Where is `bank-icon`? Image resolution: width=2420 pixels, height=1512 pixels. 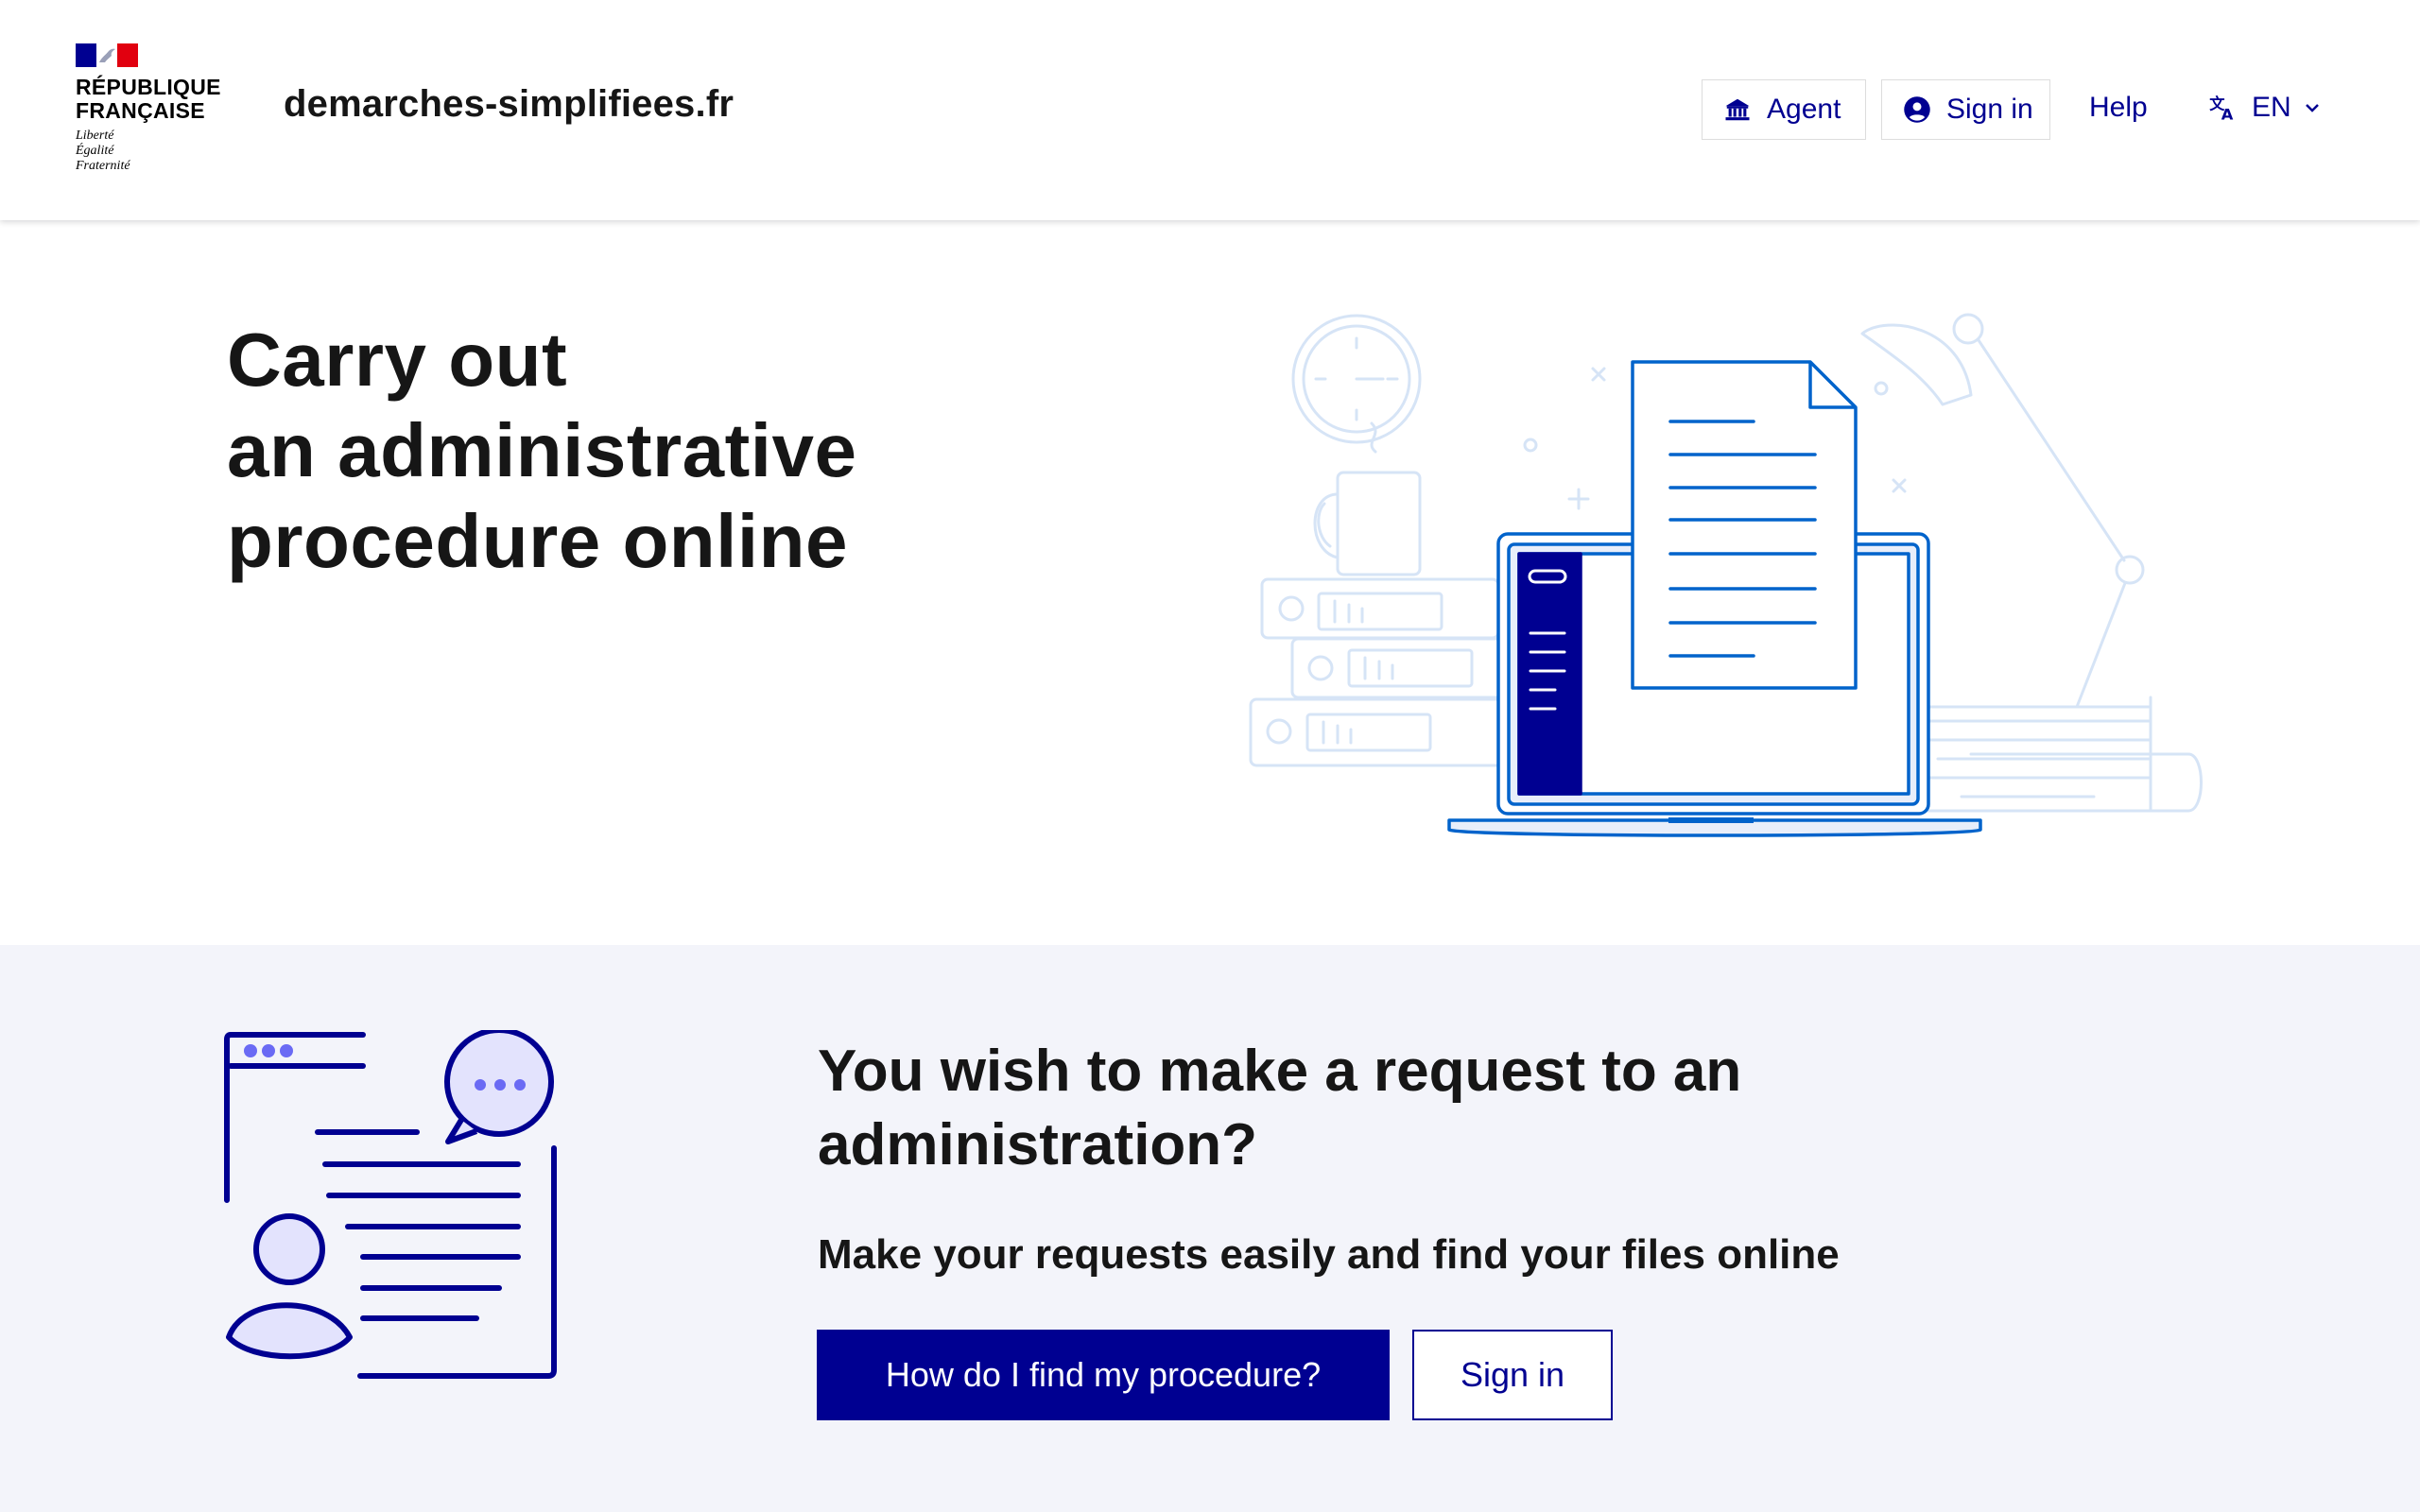 bank-icon is located at coordinates (1737, 109).